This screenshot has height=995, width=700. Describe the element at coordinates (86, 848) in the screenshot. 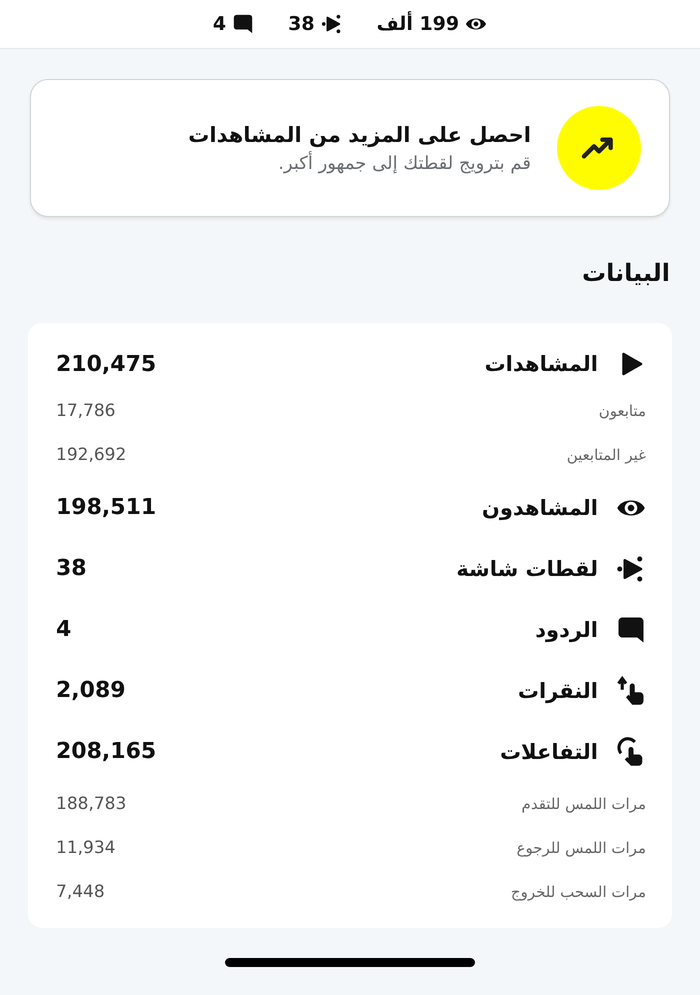

I see `sub-metric-value: 11,934` at that location.